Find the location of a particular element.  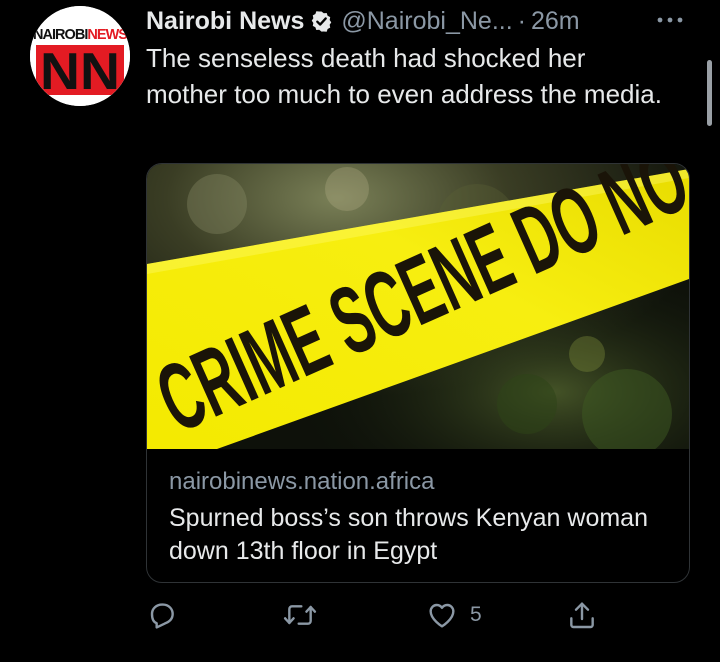

verified-badge-icon is located at coordinates (322, 21).